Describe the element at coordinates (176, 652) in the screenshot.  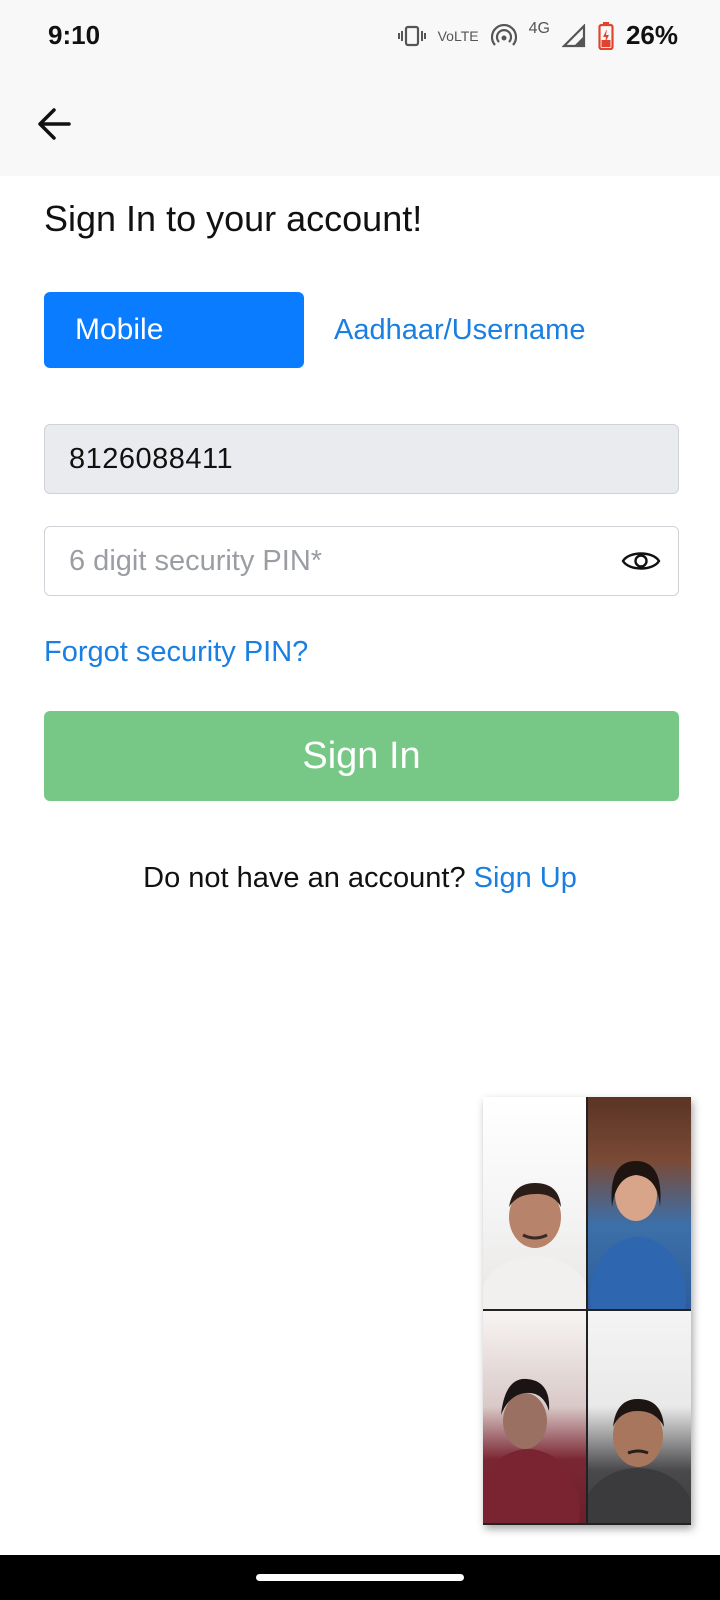
I see `forgot-pin-link: Forgot security PIN?` at that location.